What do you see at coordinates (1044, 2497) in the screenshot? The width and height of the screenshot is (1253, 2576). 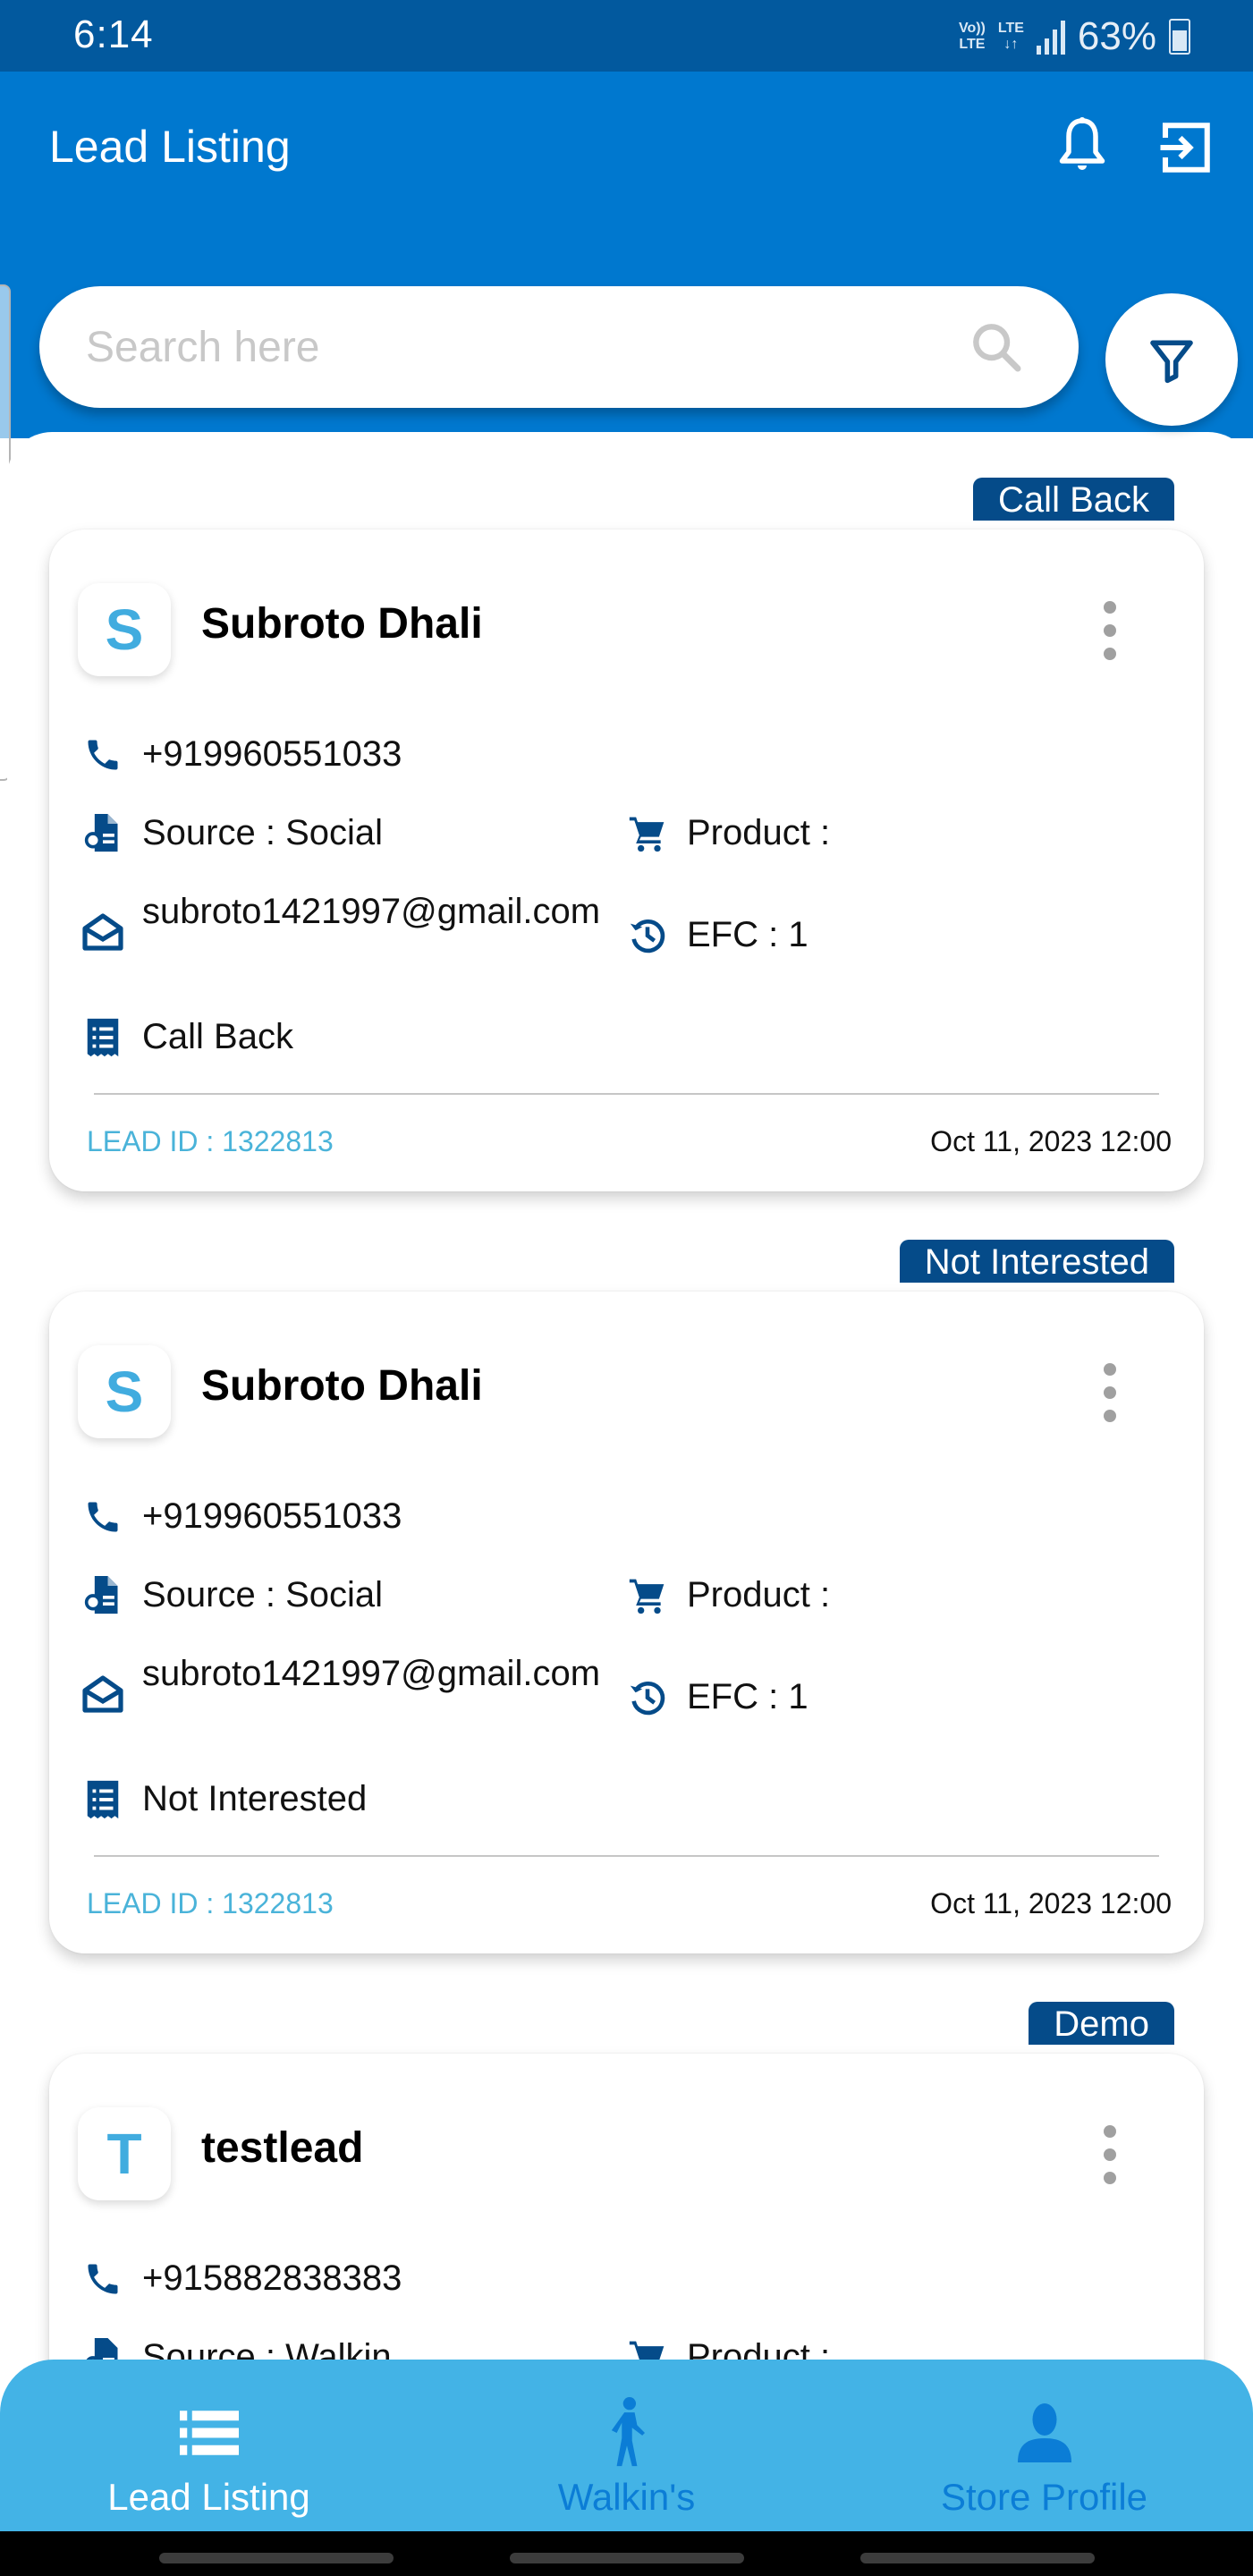 I see `nav-label: Store Profile` at bounding box center [1044, 2497].